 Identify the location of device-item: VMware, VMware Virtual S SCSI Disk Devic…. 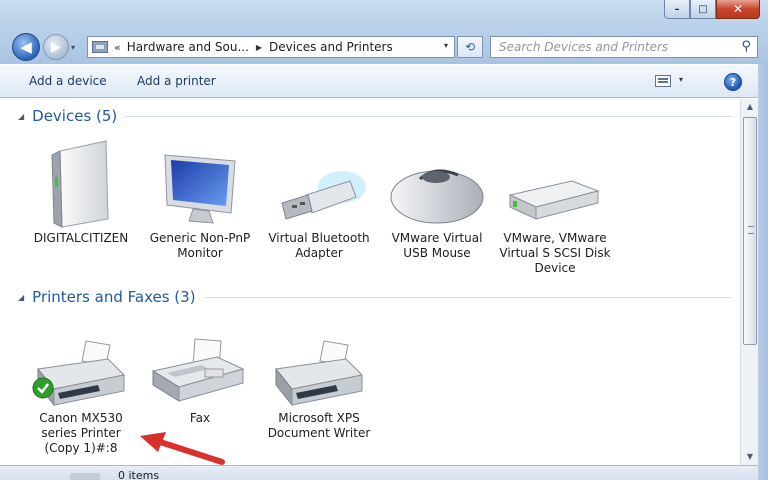
(555, 205).